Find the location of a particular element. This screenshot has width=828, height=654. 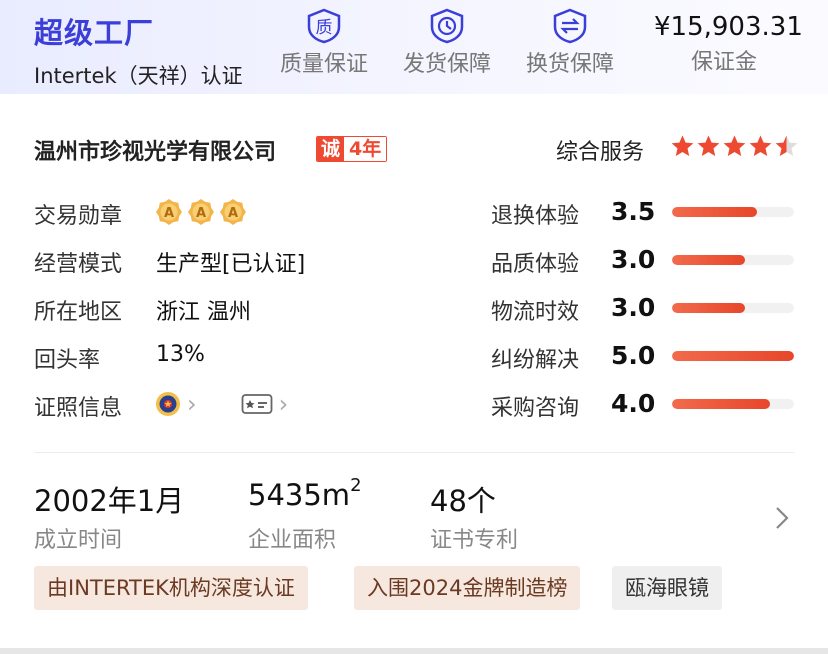

svg-text: 质 is located at coordinates (324, 28).